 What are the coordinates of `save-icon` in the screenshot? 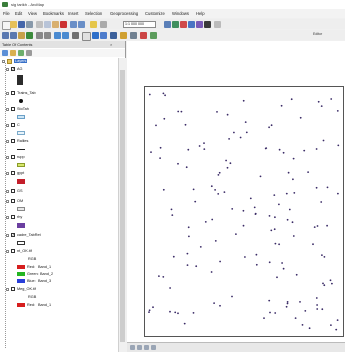 It's located at (21, 24).